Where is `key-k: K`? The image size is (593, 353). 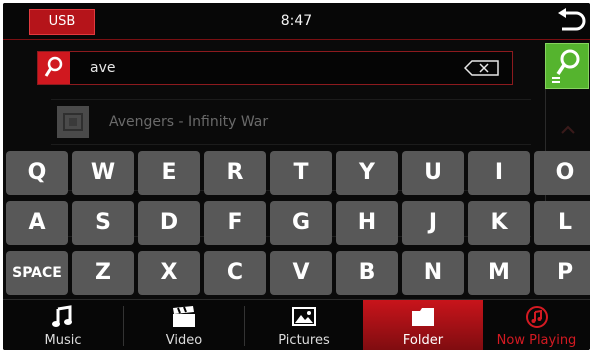
key-k: K is located at coordinates (499, 223).